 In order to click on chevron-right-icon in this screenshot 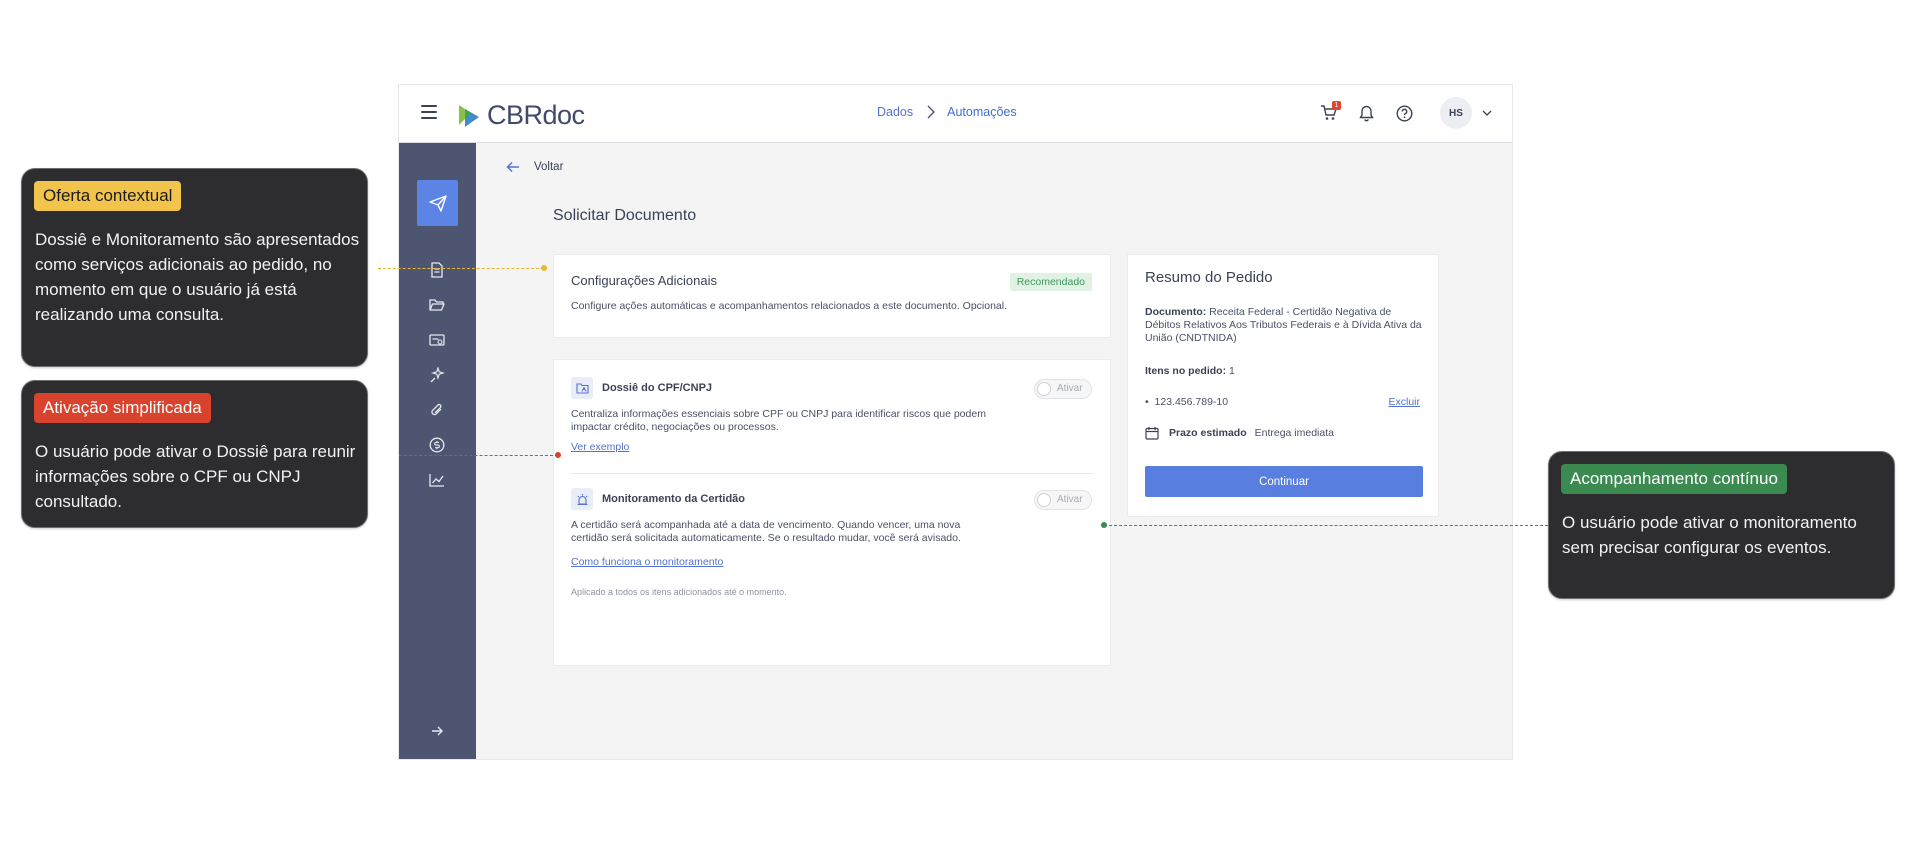, I will do `click(931, 112)`.